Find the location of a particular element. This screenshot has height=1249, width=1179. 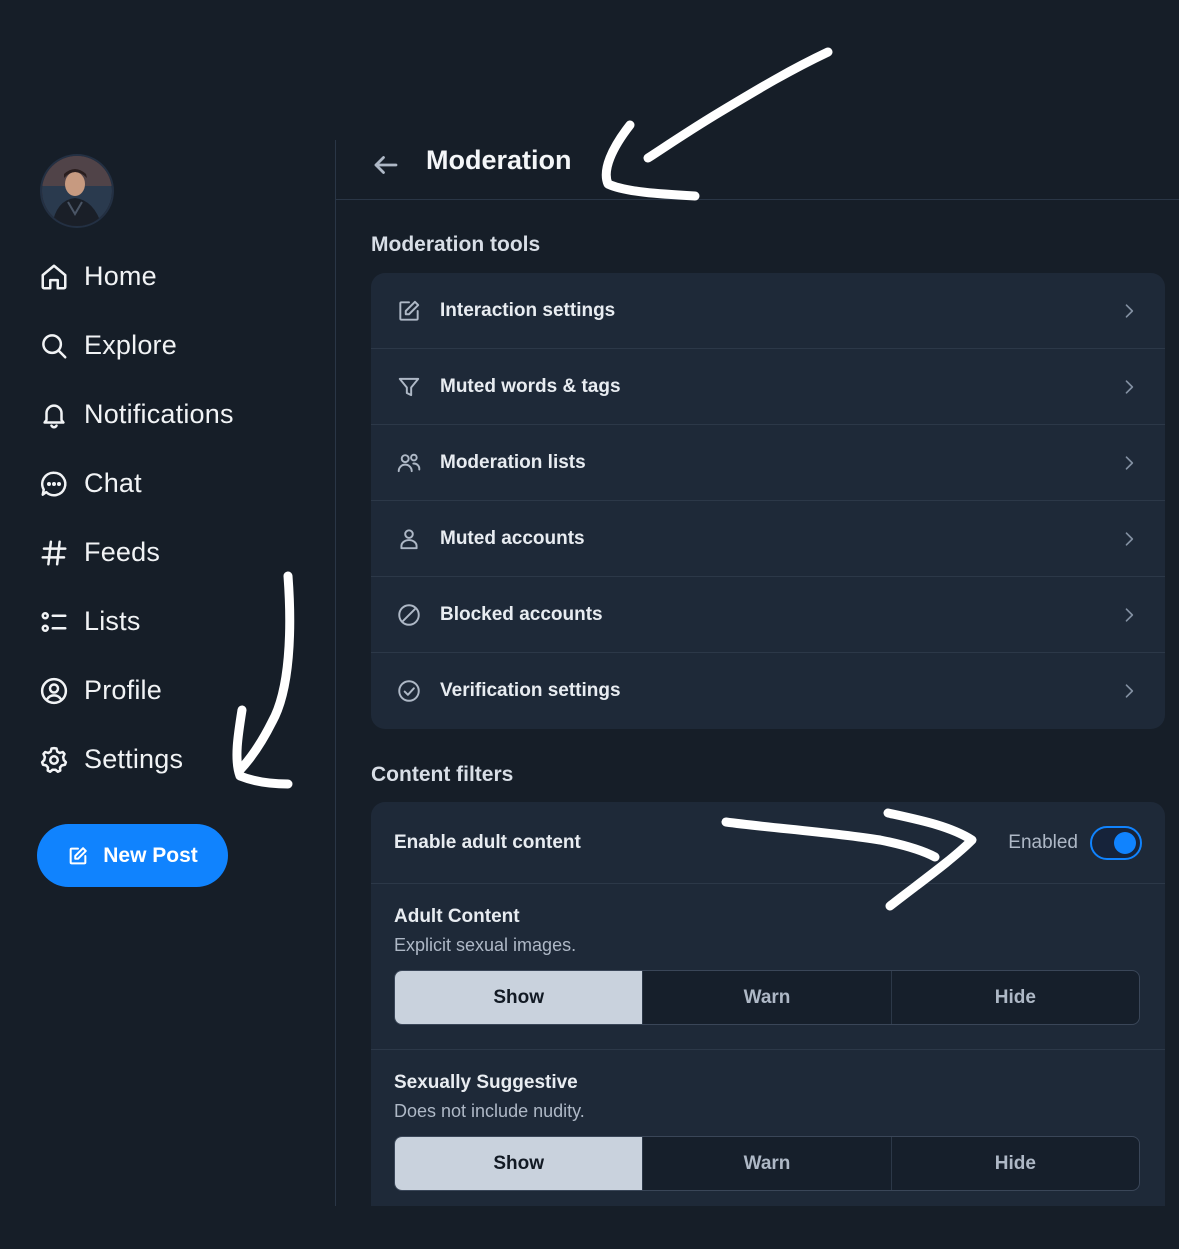

verification-settings-row: Verification settings is located at coordinates (768, 691).